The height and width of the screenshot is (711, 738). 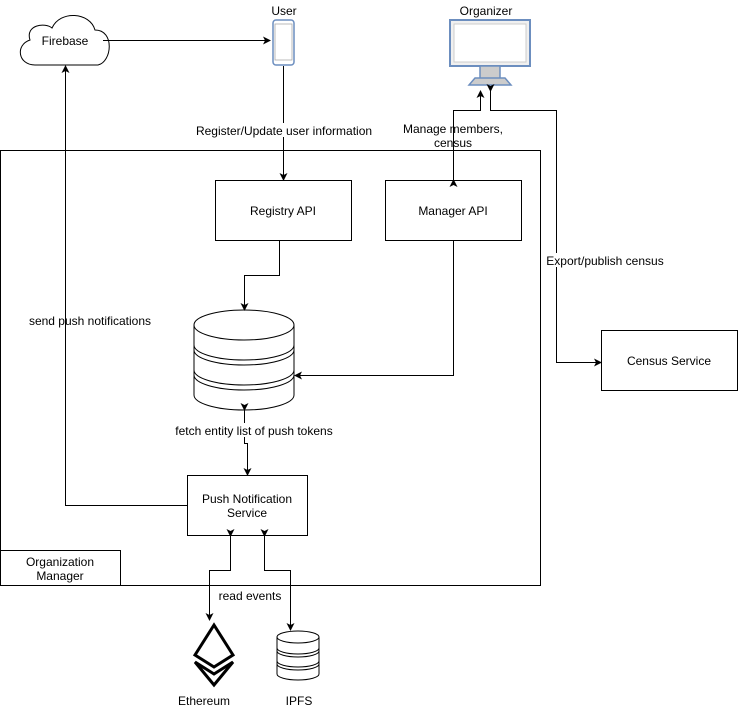 What do you see at coordinates (247, 513) in the screenshot?
I see `push-service-label-2: Service` at bounding box center [247, 513].